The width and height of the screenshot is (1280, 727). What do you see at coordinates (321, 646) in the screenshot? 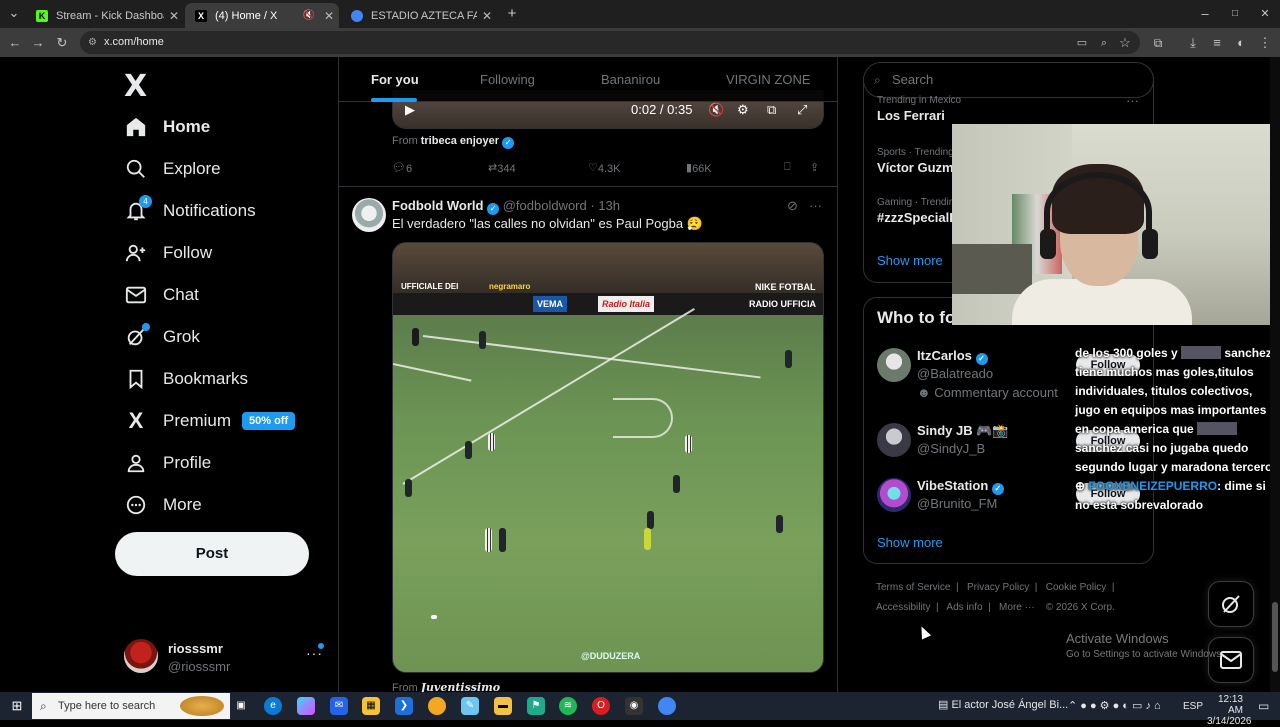
I see `account-notification-dot` at bounding box center [321, 646].